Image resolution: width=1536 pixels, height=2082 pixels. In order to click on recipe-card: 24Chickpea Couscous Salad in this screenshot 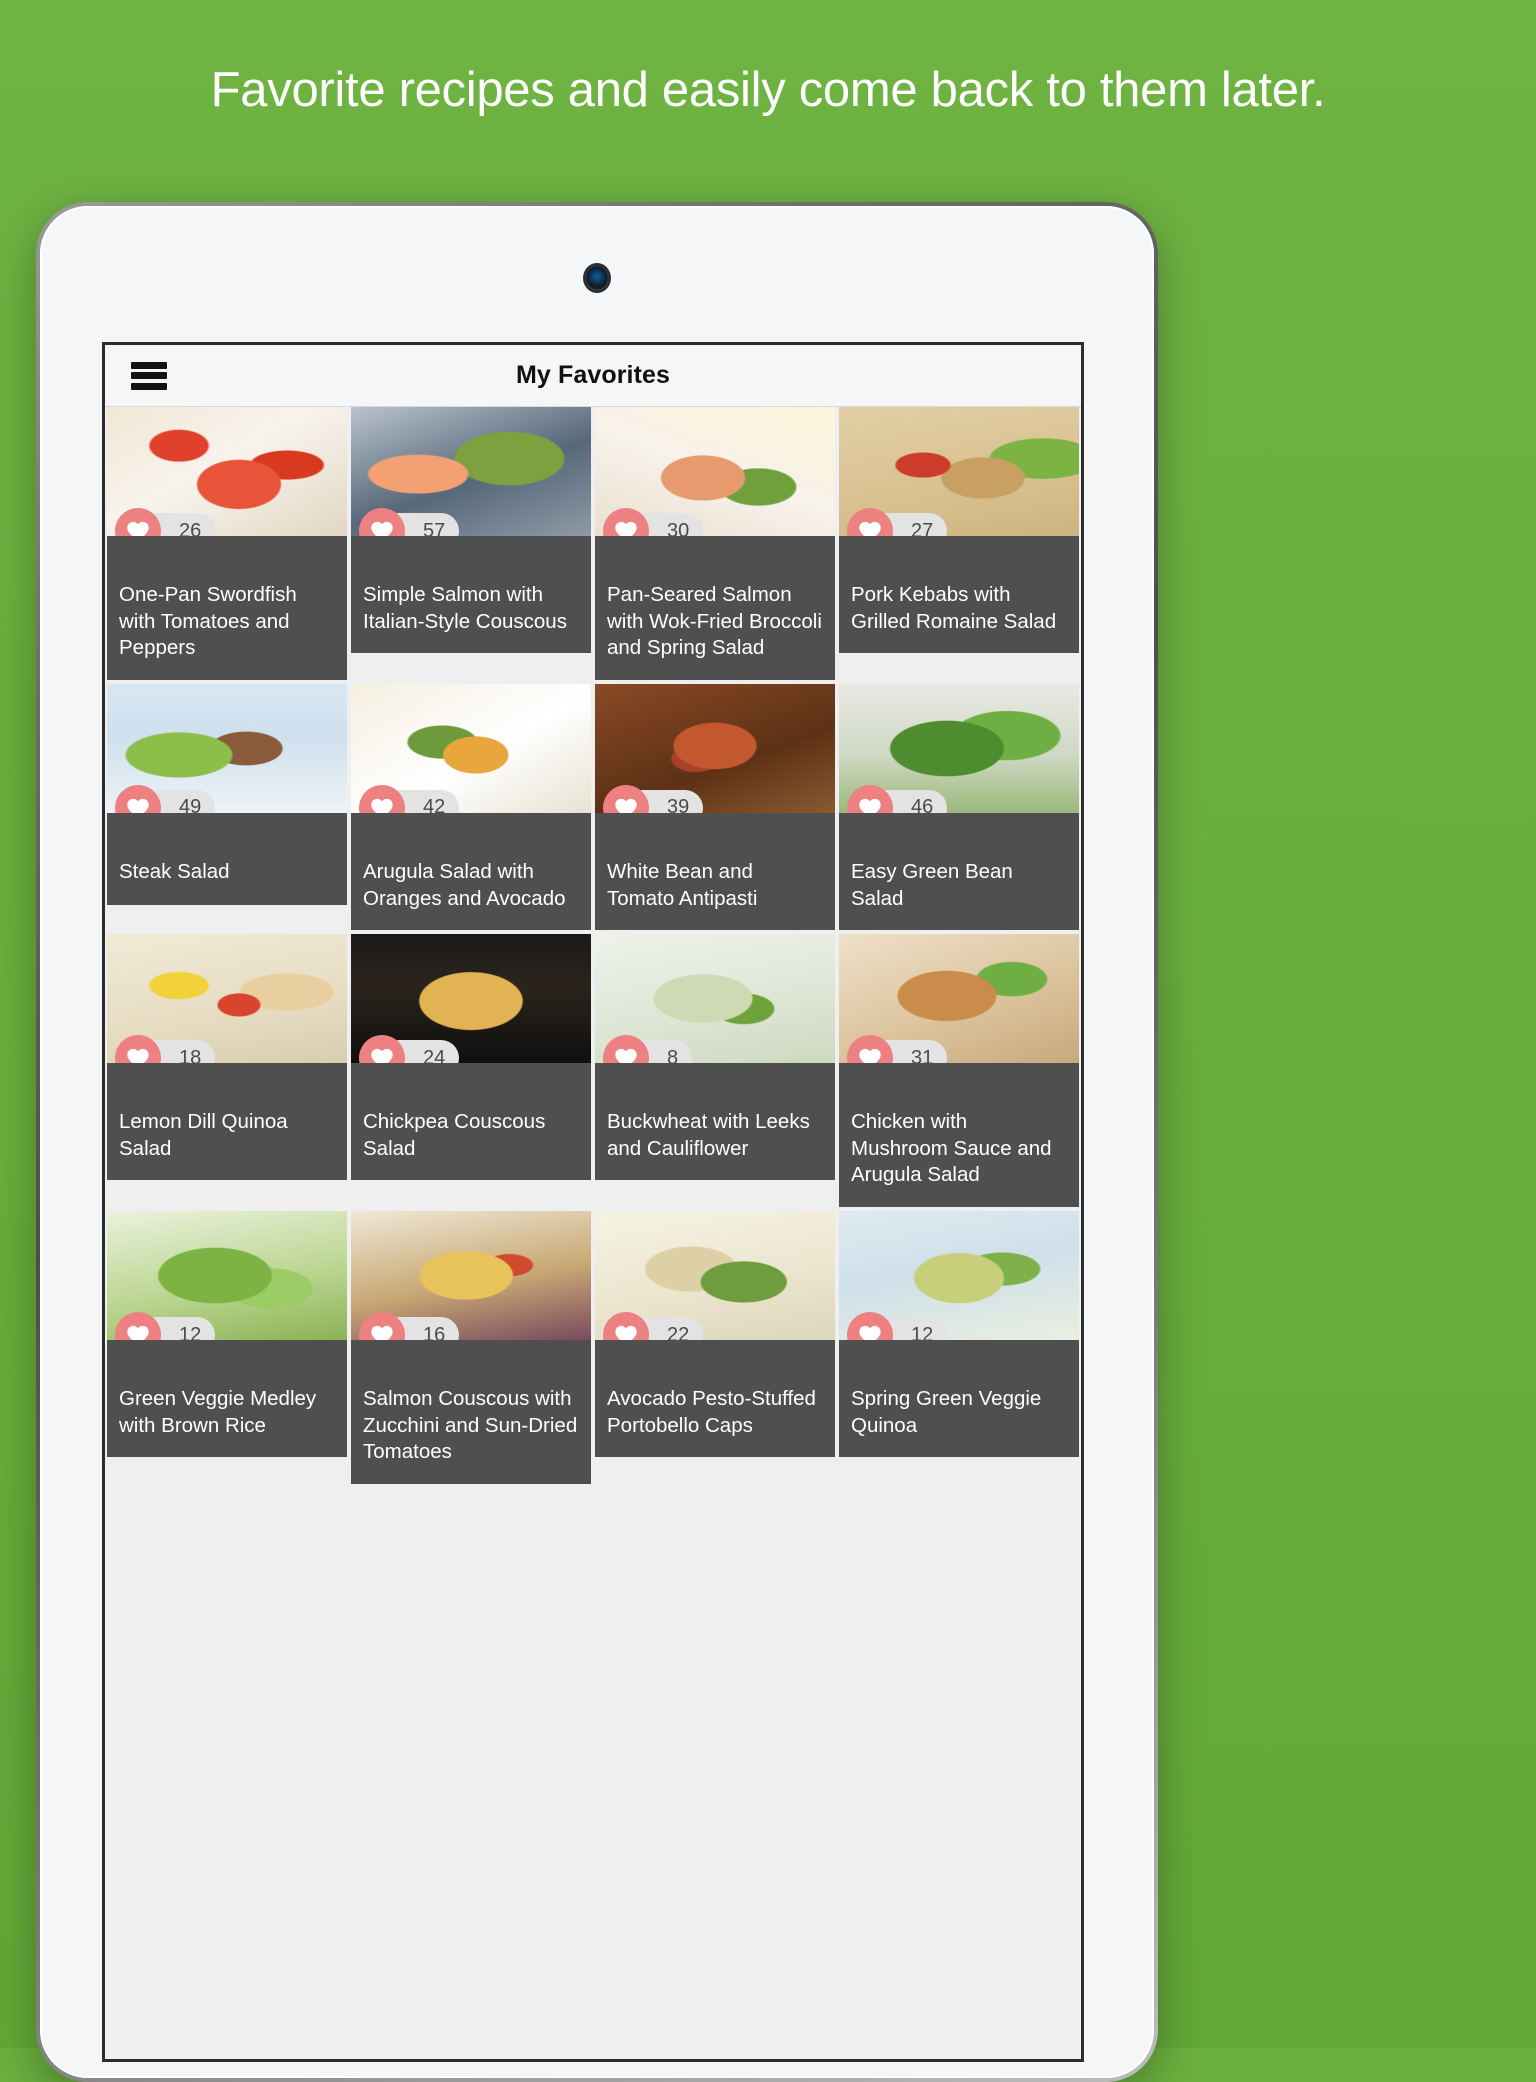, I will do `click(471, 1057)`.